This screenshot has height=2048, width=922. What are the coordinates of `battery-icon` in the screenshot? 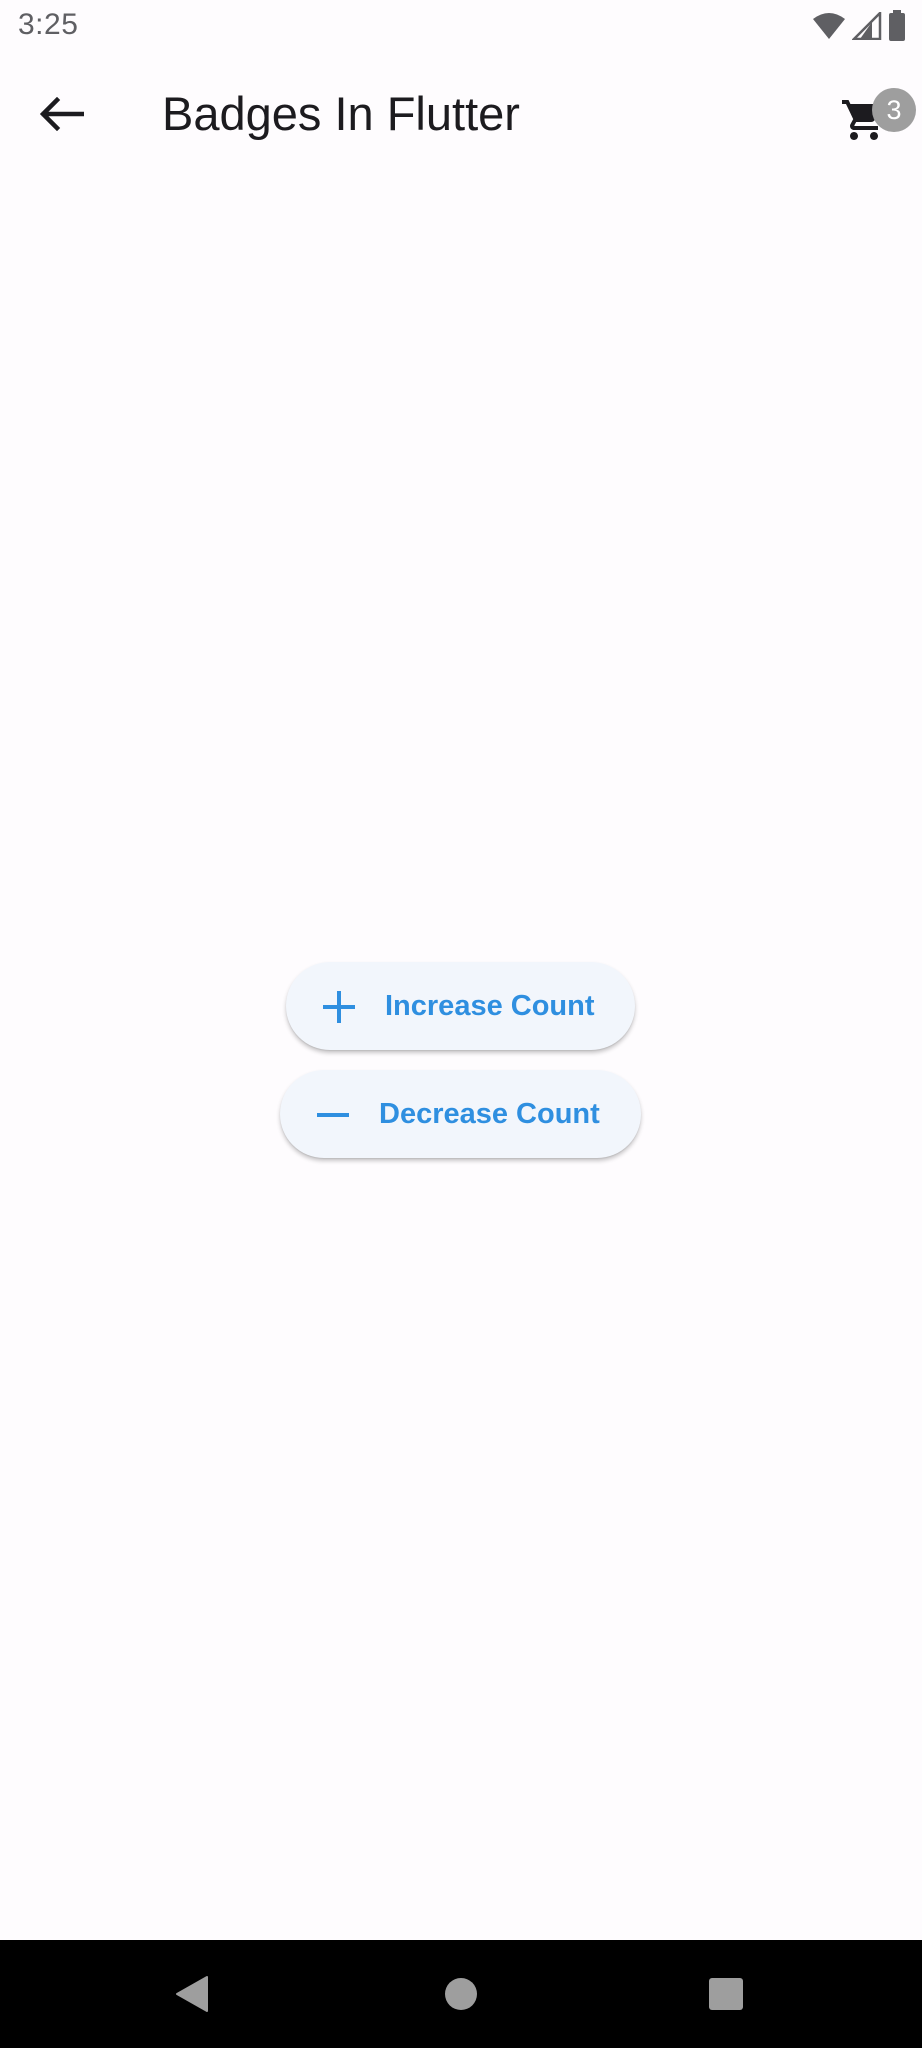 It's located at (897, 25).